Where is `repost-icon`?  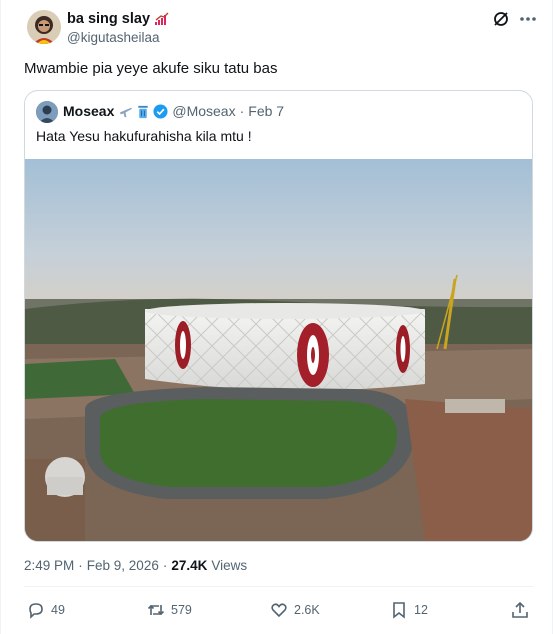
repost-icon is located at coordinates (156, 610).